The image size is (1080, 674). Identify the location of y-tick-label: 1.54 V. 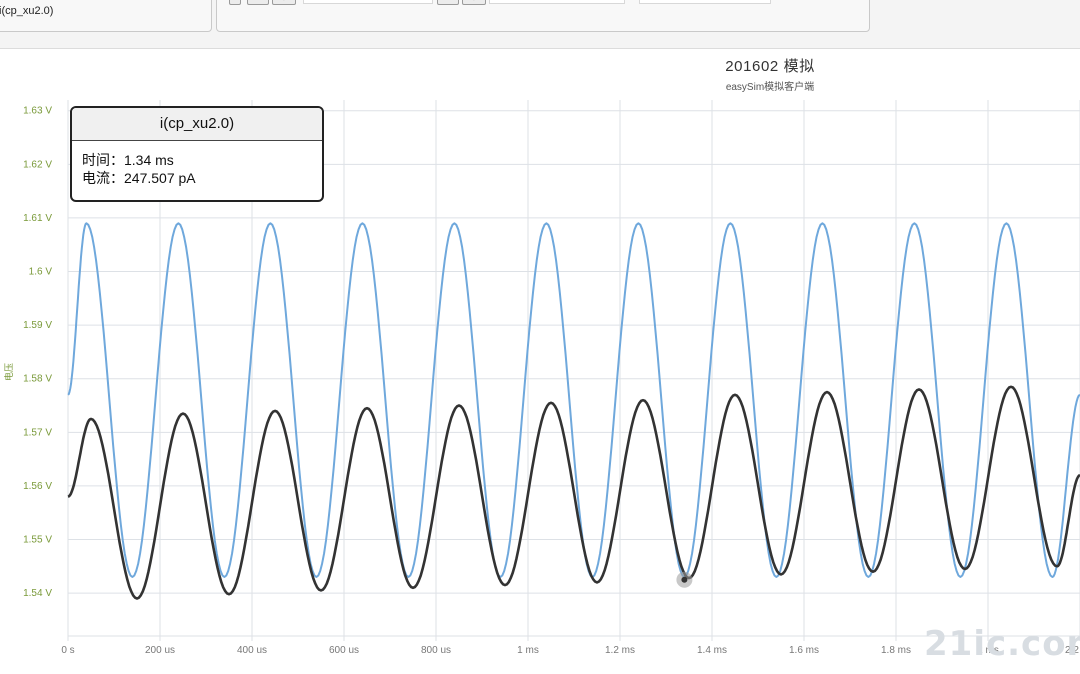
(37, 593).